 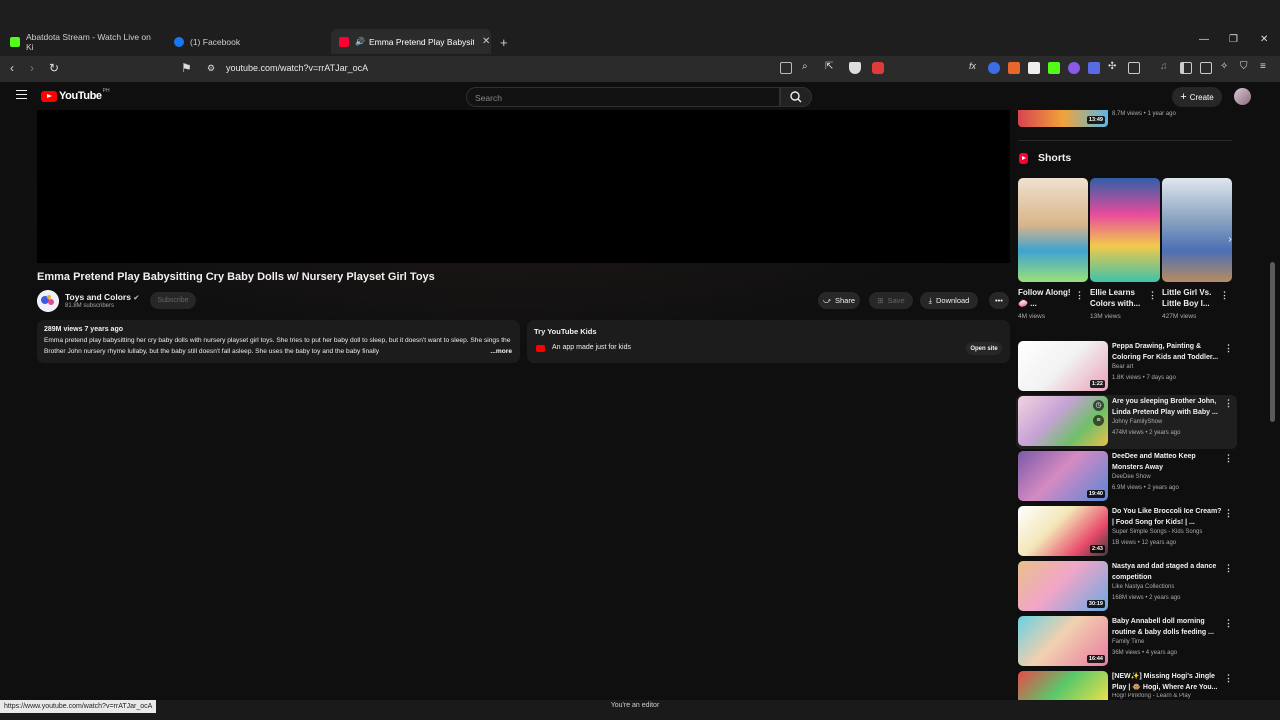 I want to click on more-link: ...more, so click(x=499, y=351).